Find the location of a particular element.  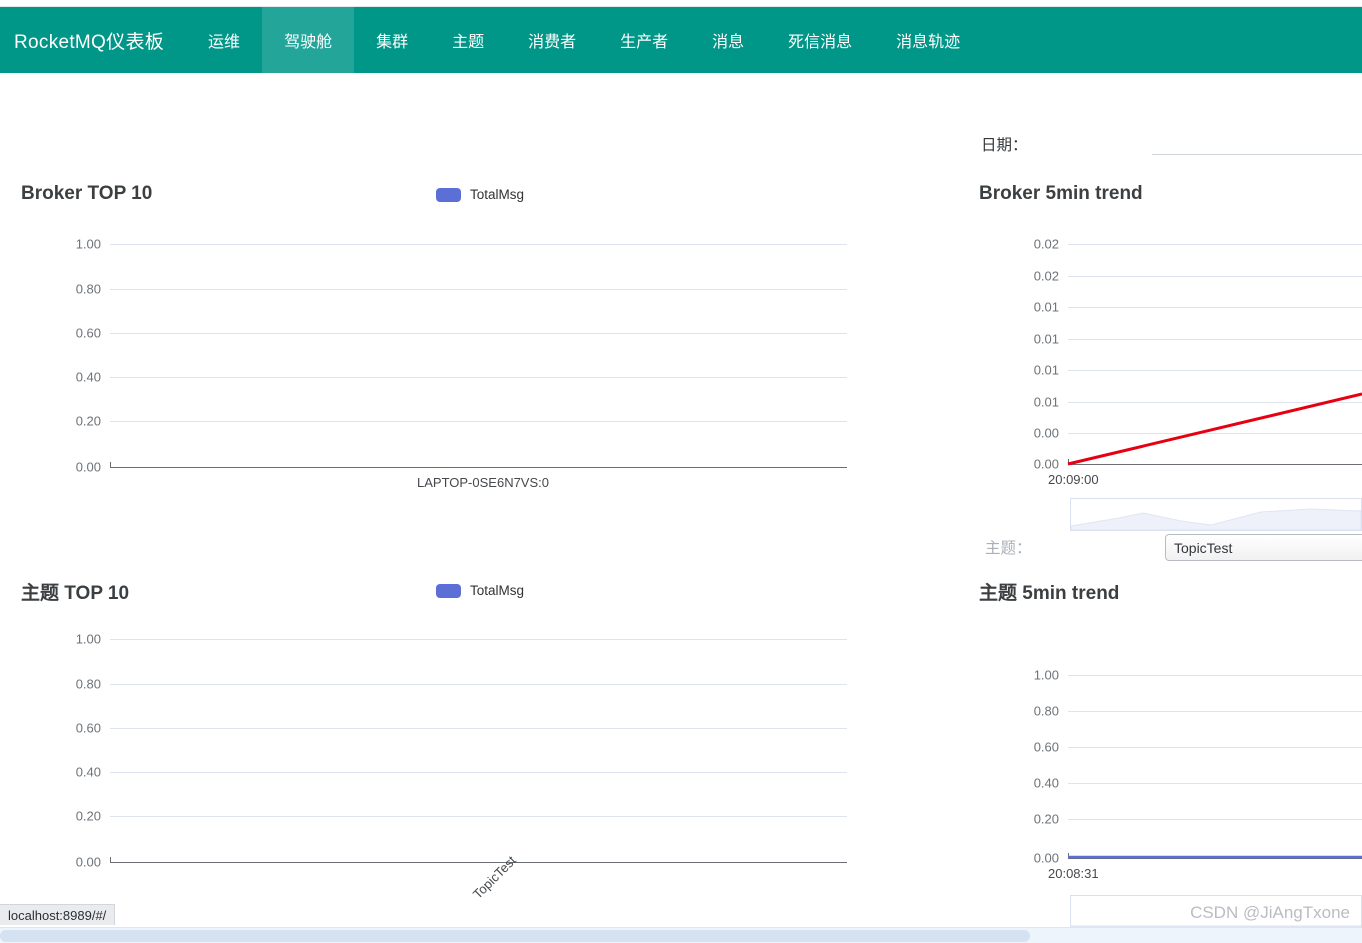

date-field-label: 日期： is located at coordinates (1004, 145).